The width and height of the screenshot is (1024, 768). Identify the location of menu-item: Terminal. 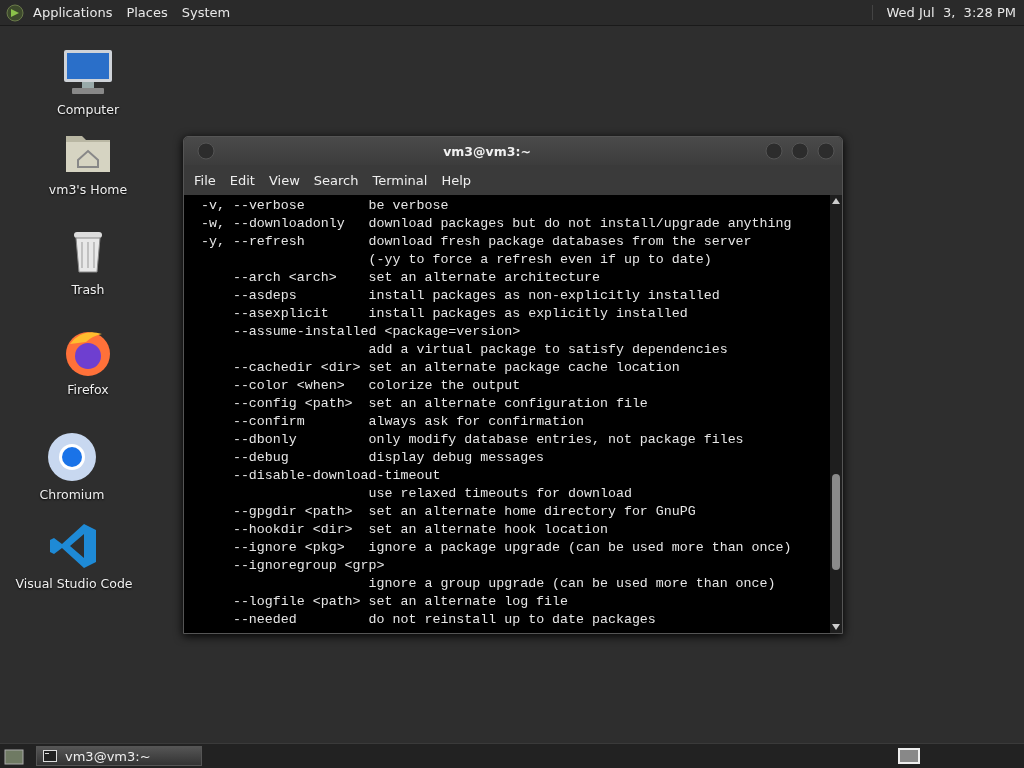
(400, 180).